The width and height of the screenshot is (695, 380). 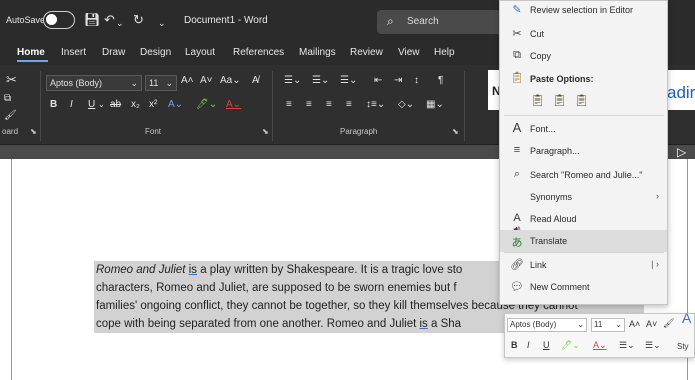 What do you see at coordinates (349, 105) in the screenshot?
I see `justify-icon: ≡` at bounding box center [349, 105].